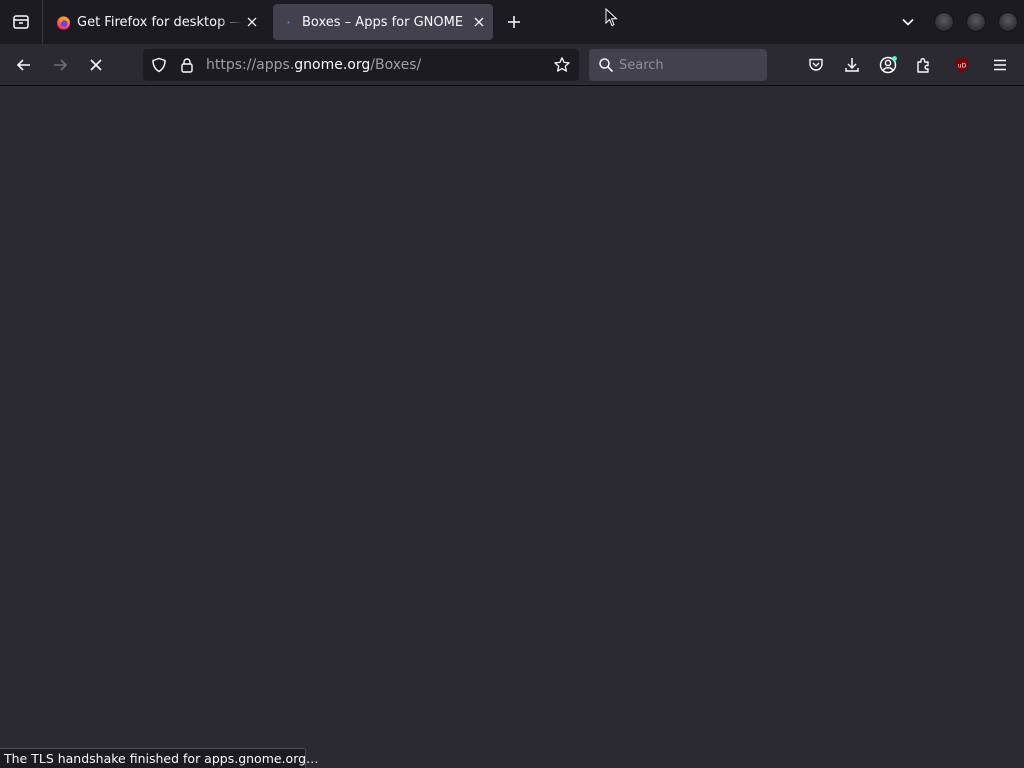 Image resolution: width=1024 pixels, height=768 pixels. I want to click on search-input, so click(689, 65).